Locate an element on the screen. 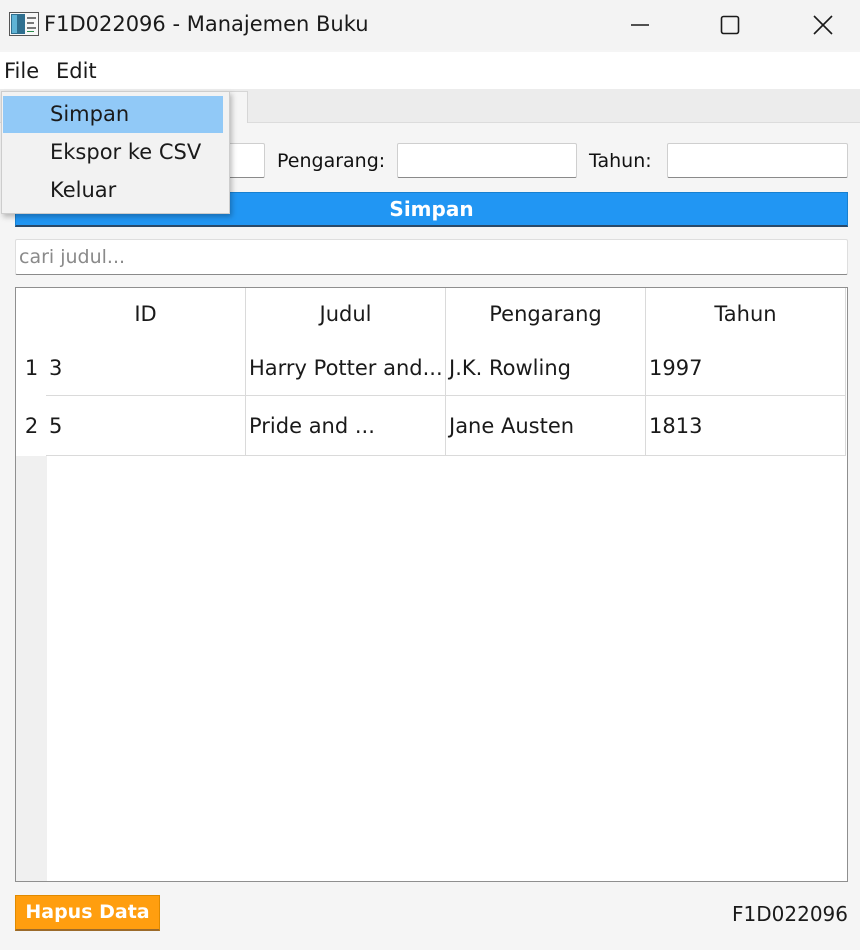 This screenshot has width=860, height=950. tahun-label: Tahun: is located at coordinates (620, 161).